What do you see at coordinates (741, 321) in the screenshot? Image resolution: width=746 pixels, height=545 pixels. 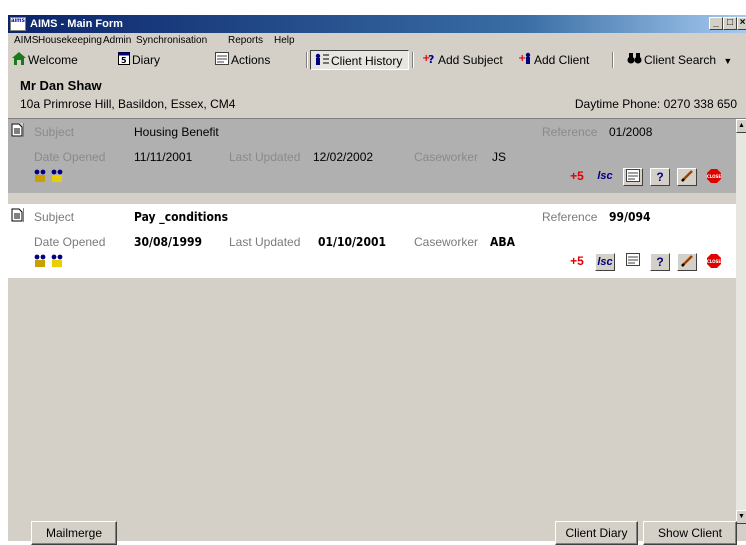 I see `vertical-scrollbar: ▲ ▼` at bounding box center [741, 321].